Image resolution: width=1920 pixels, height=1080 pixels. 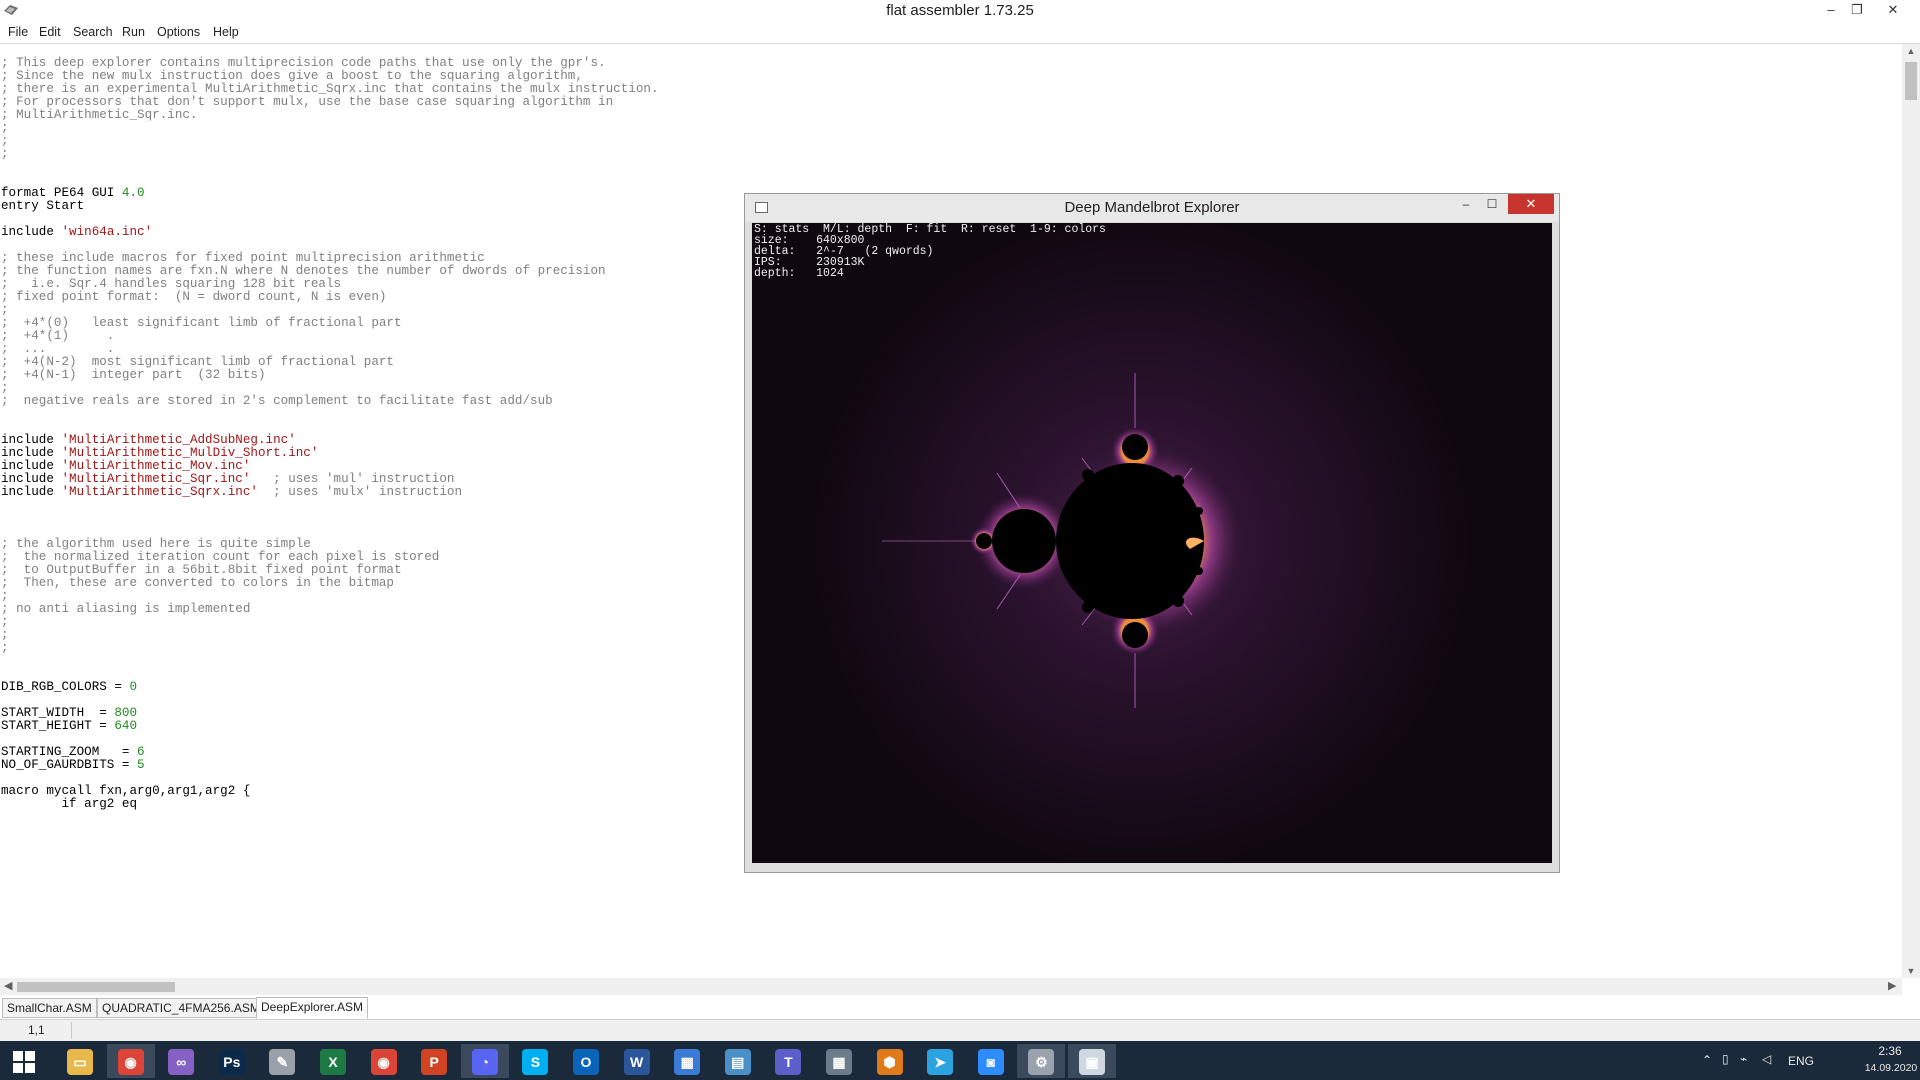 What do you see at coordinates (1857, 10) in the screenshot?
I see `restore-button: ❐` at bounding box center [1857, 10].